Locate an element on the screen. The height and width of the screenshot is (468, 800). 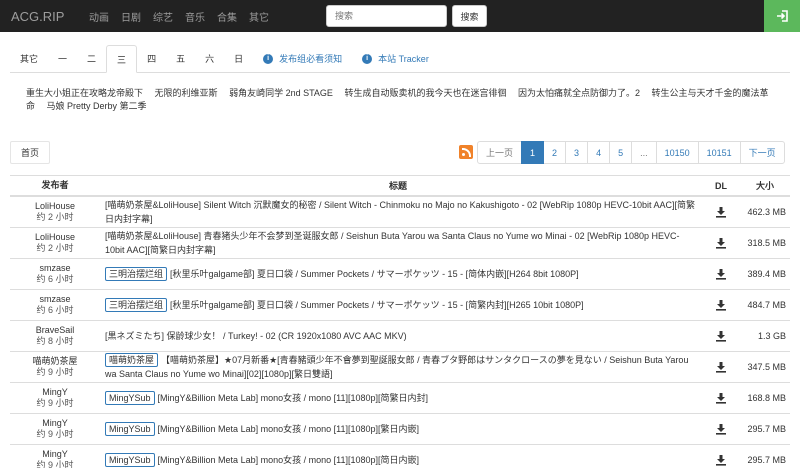
tab-monday: 一 is located at coordinates (62, 58).